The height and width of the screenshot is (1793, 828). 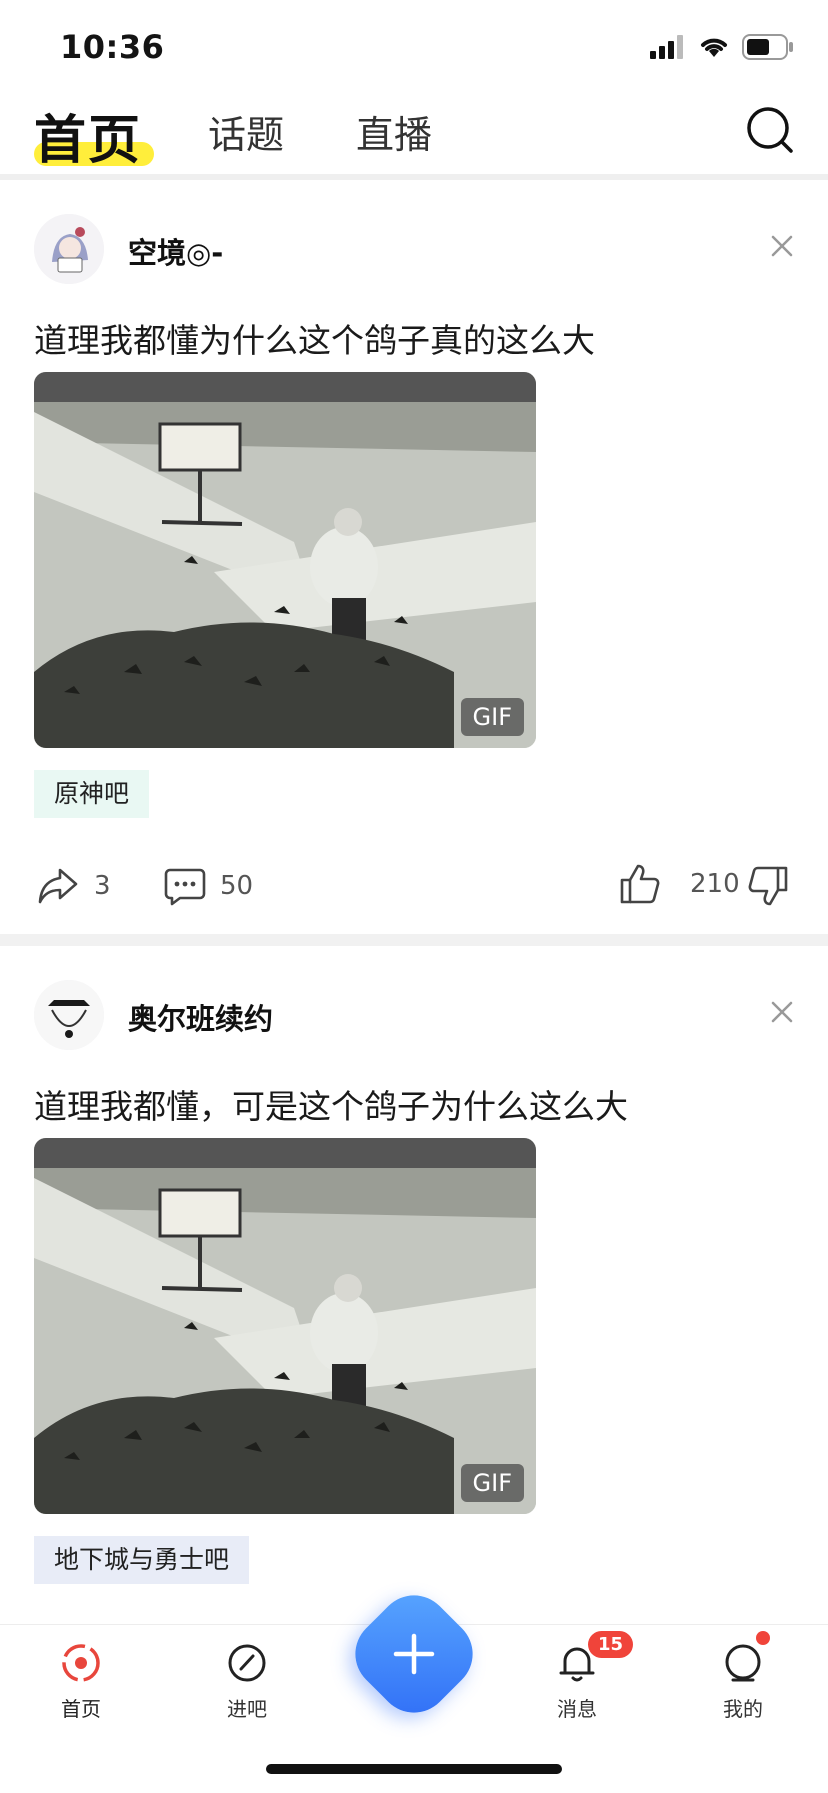 I want to click on panda-avatar-icon, so click(x=69, y=1015).